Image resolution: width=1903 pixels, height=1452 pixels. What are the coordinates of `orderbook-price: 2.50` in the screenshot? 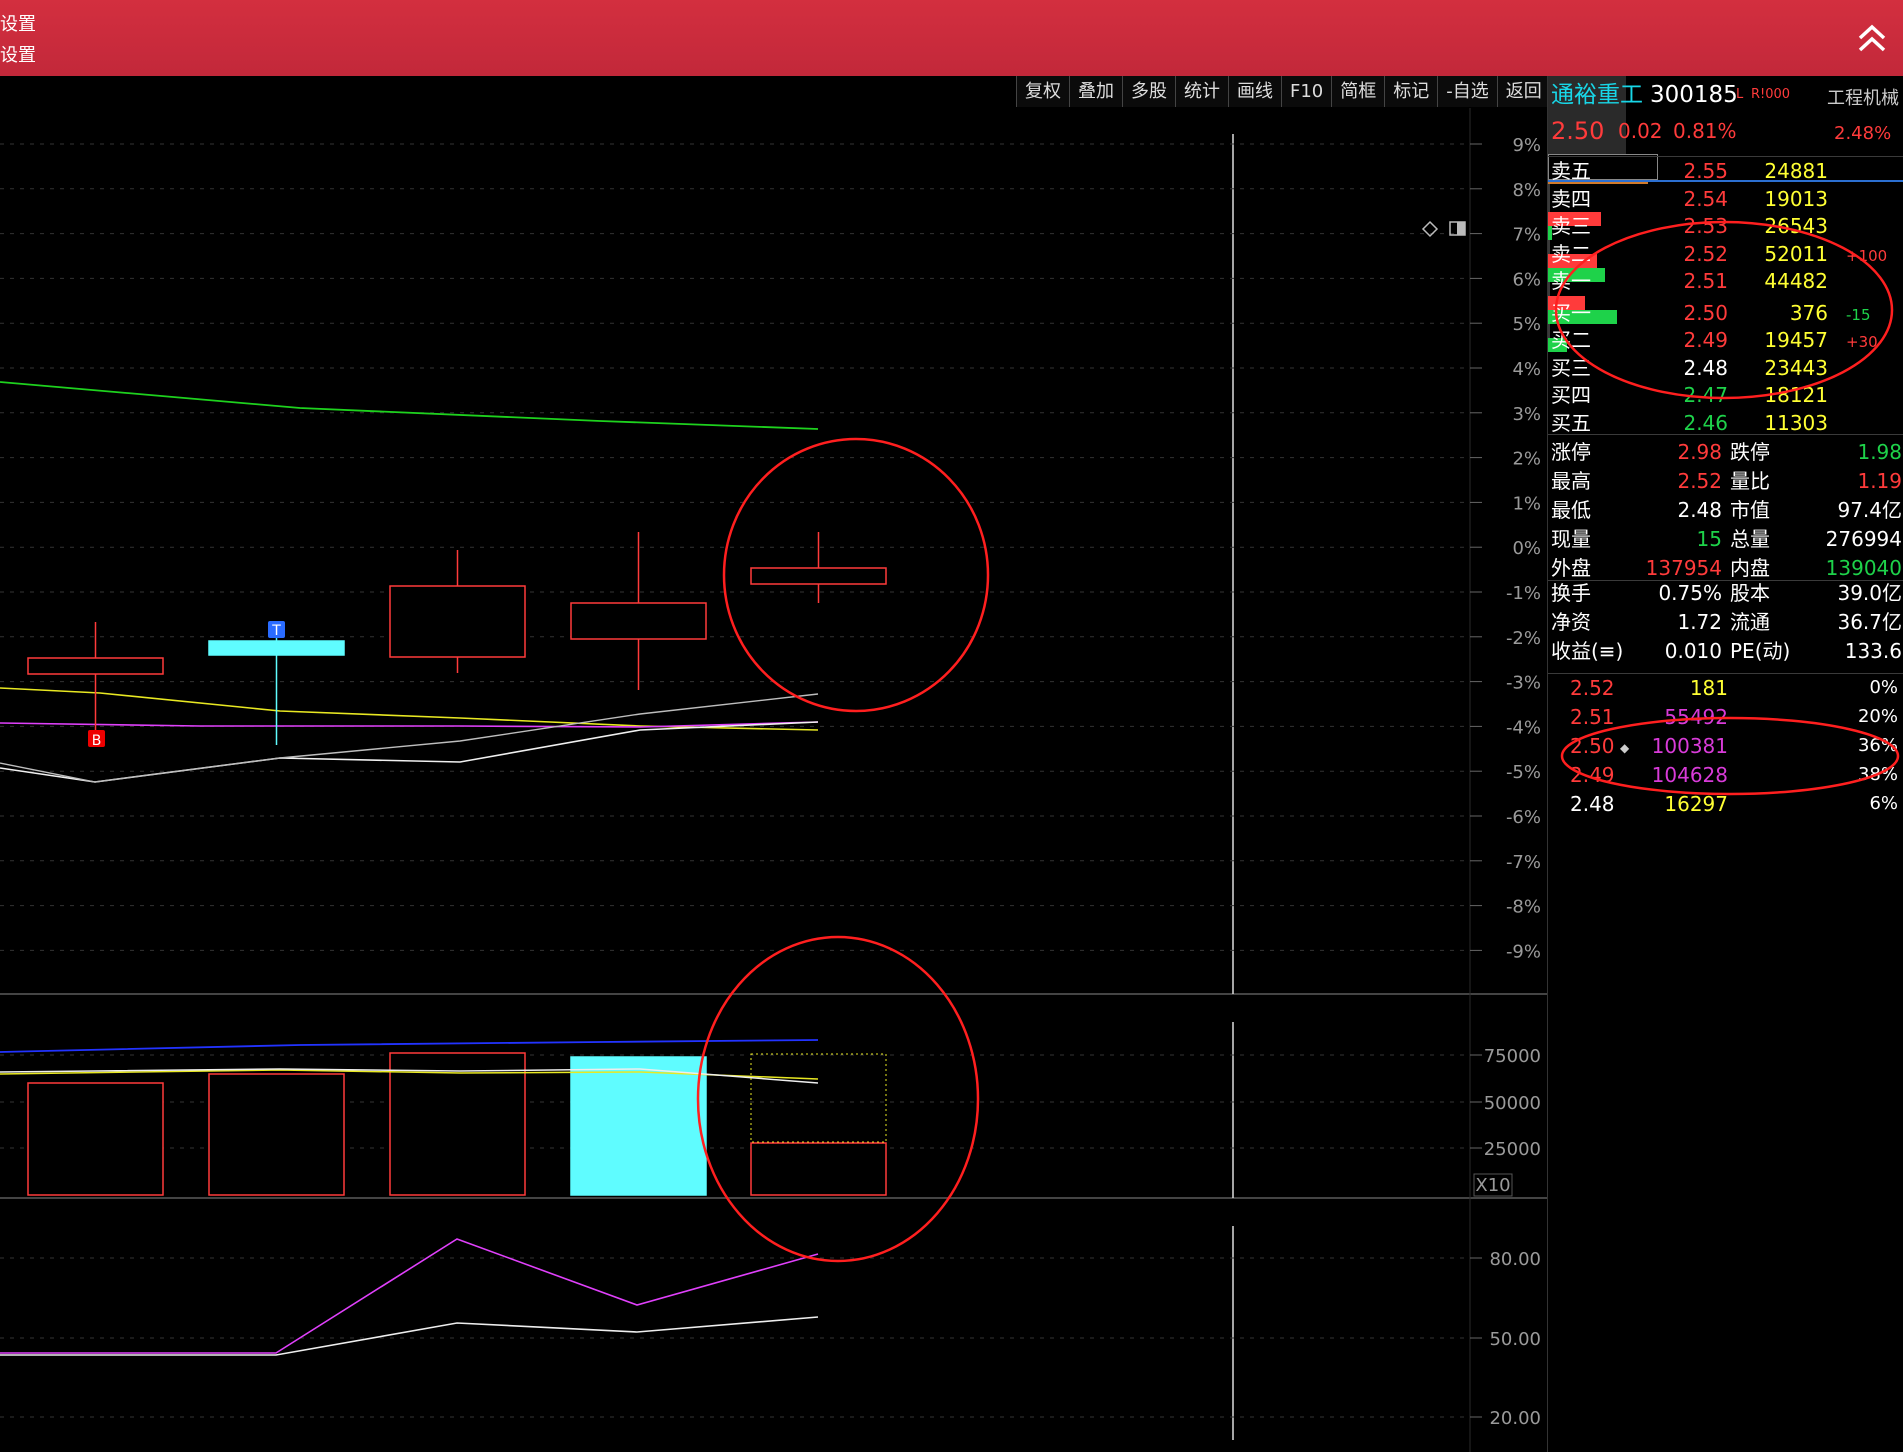 It's located at (1688, 313).